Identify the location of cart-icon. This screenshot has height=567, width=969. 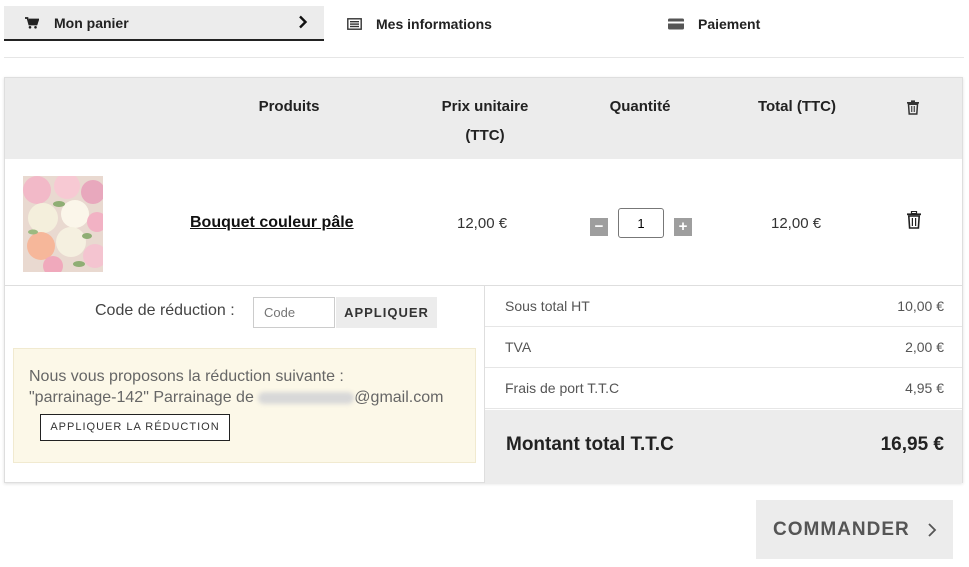
(32, 23).